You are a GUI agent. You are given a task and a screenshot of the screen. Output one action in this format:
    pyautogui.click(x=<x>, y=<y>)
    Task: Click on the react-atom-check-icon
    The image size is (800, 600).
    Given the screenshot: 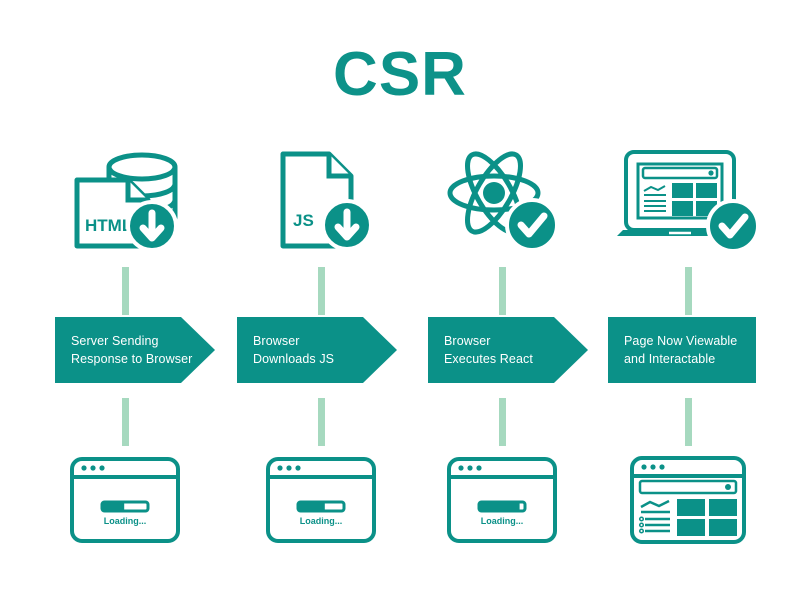 What is the action you would take?
    pyautogui.click(x=502, y=200)
    